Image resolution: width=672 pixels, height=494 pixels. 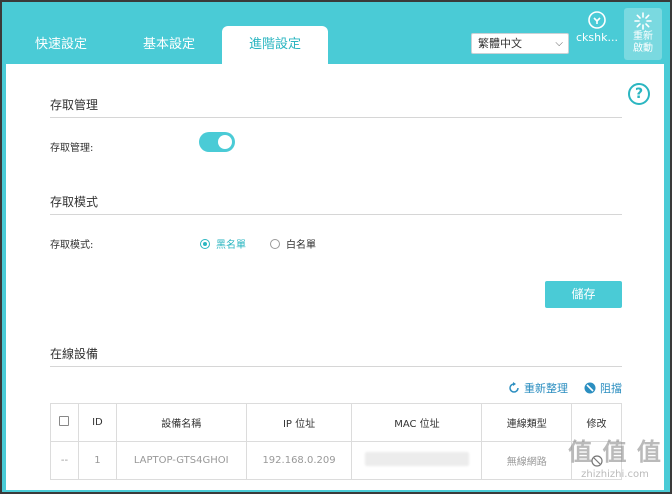 What do you see at coordinates (500, 43) in the screenshot?
I see `language-selected: 繁體中文` at bounding box center [500, 43].